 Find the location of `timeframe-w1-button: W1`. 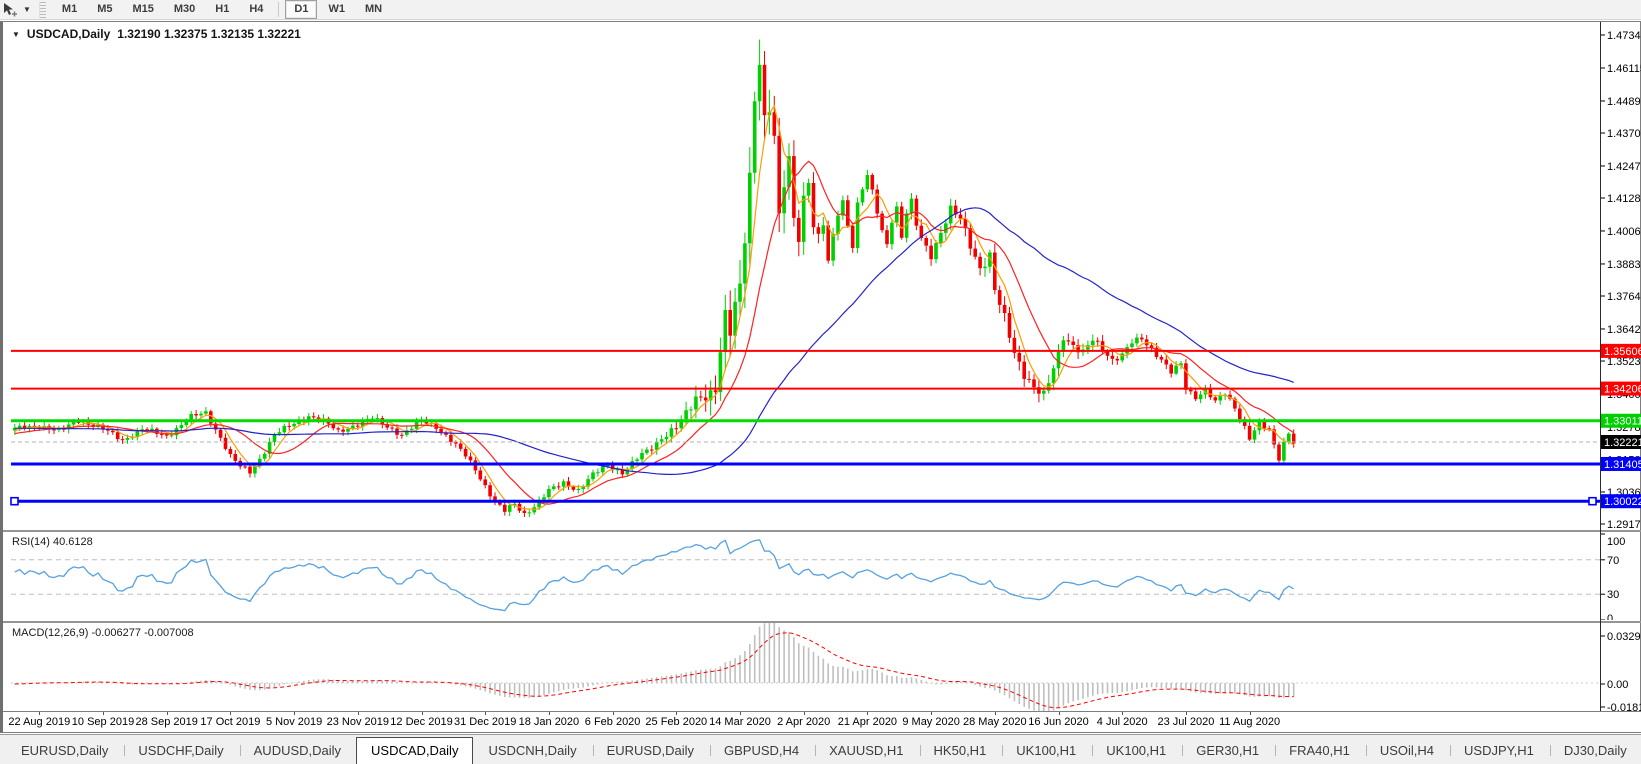

timeframe-w1-button: W1 is located at coordinates (336, 9).